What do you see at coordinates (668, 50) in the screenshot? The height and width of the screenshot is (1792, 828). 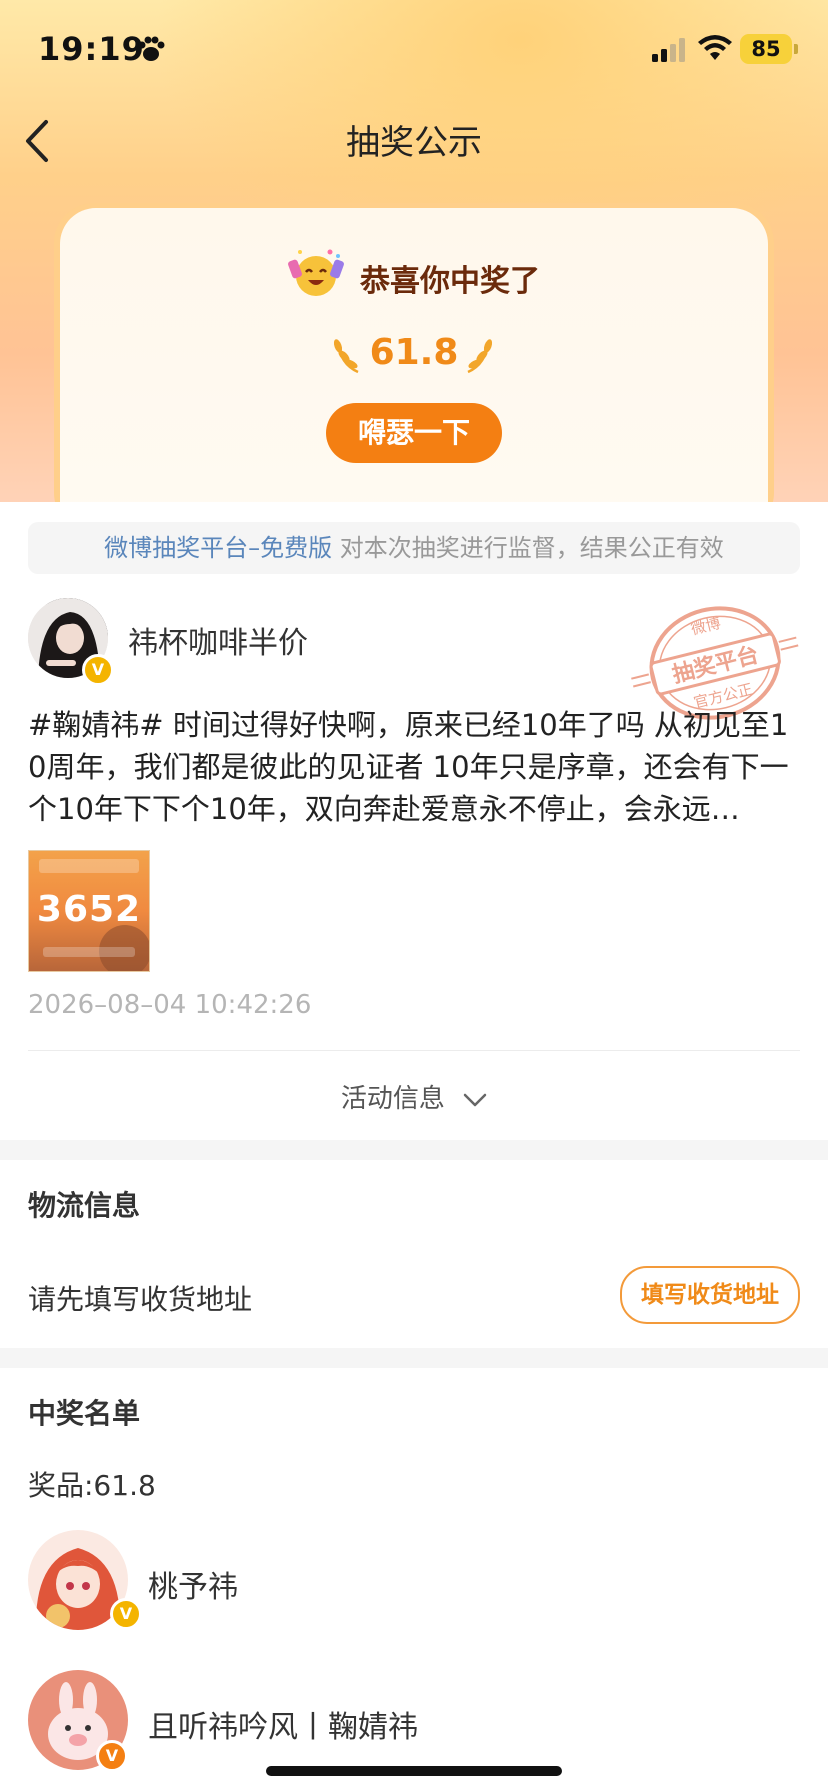 I see `signal-icon` at bounding box center [668, 50].